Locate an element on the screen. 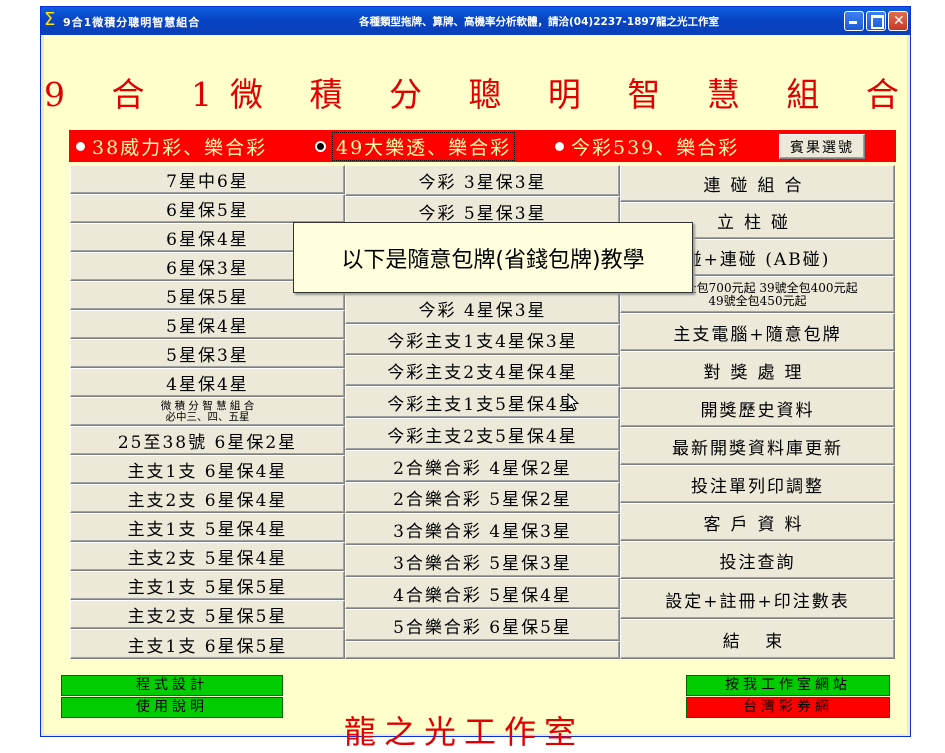  maximize-icon is located at coordinates (877, 22).